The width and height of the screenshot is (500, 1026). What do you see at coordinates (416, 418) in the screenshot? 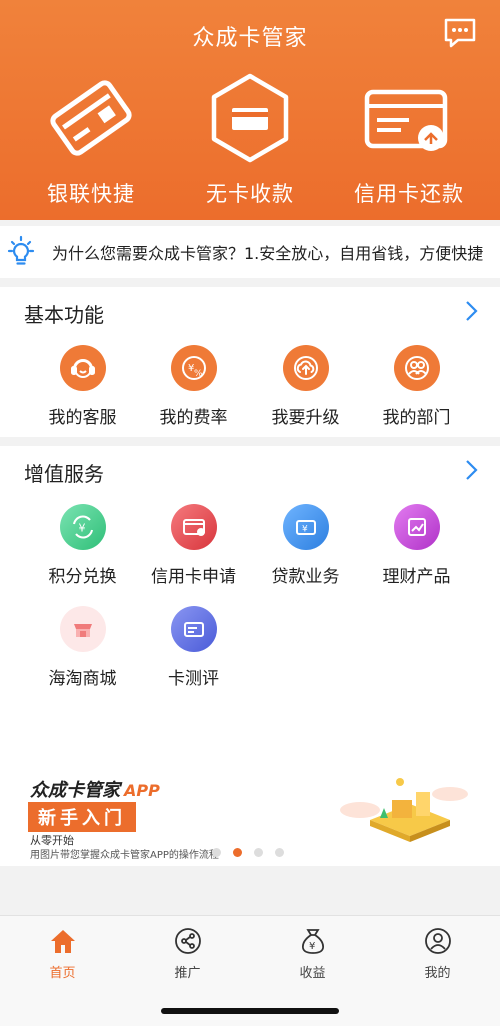
I see `item-label: 我的部门` at bounding box center [416, 418].